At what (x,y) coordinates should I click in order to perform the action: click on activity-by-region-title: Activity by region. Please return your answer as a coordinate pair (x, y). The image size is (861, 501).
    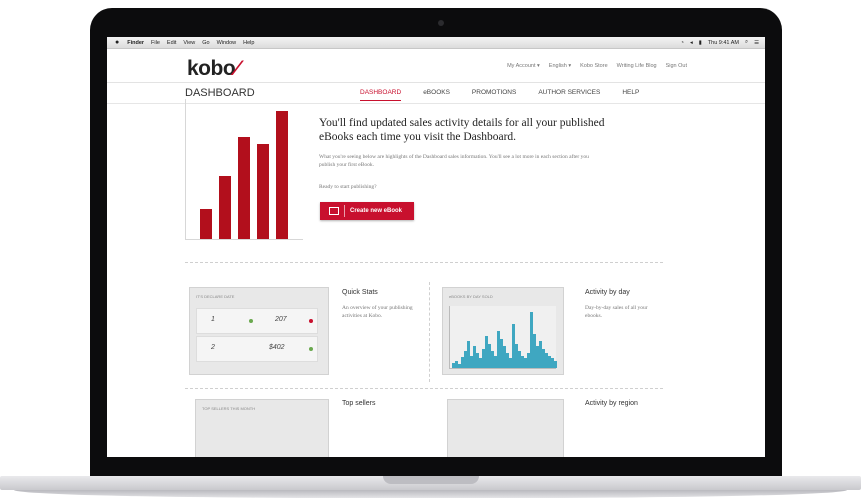
    Looking at the image, I should click on (611, 403).